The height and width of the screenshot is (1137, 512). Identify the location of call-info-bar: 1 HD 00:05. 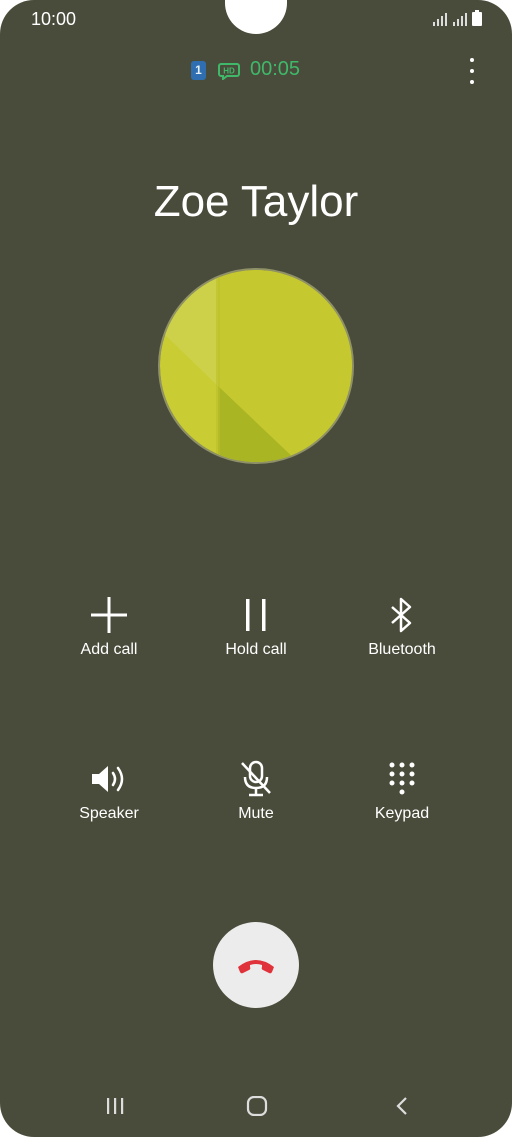
(256, 71).